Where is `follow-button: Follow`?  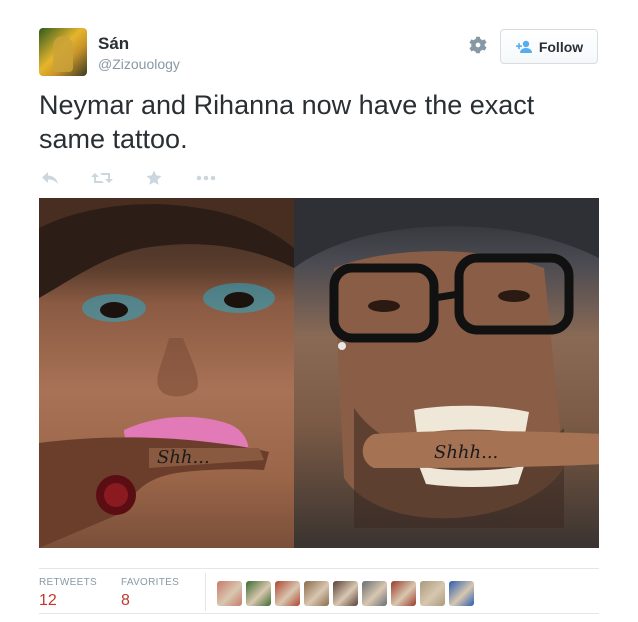 follow-button: Follow is located at coordinates (549, 46).